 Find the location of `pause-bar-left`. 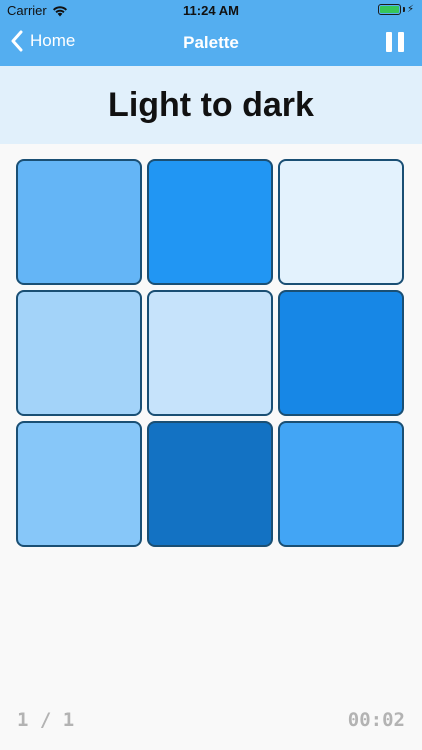

pause-bar-left is located at coordinates (389, 42).